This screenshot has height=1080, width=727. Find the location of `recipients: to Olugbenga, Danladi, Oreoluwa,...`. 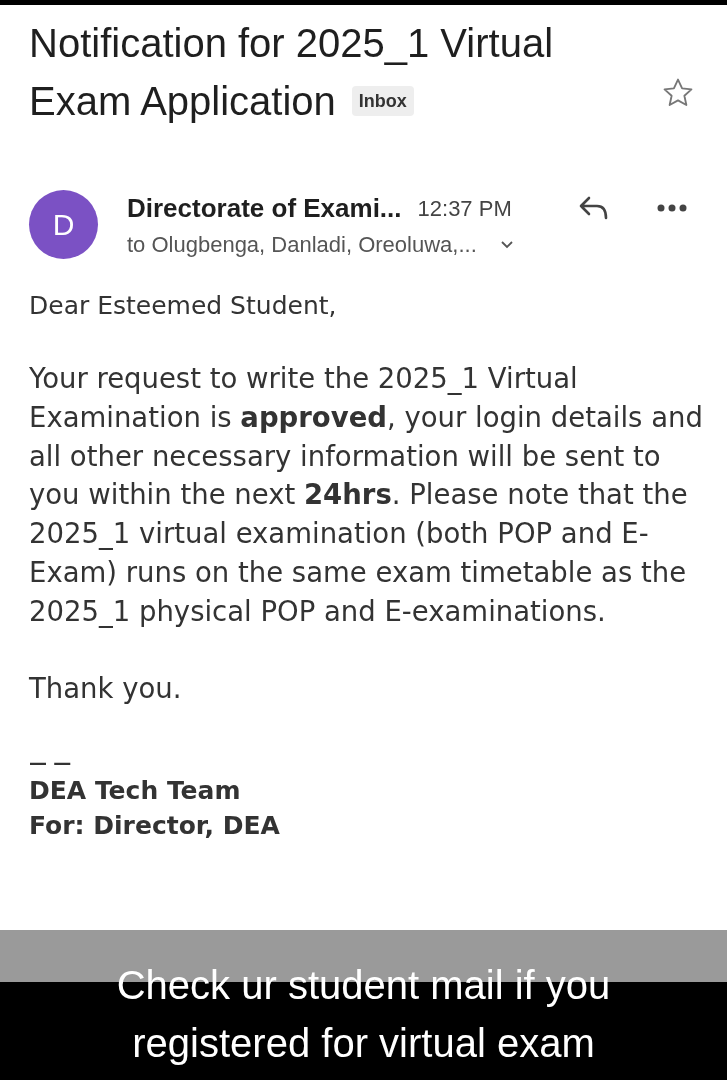

recipients: to Olugbenga, Danladi, Oreoluwa,... is located at coordinates (302, 245).